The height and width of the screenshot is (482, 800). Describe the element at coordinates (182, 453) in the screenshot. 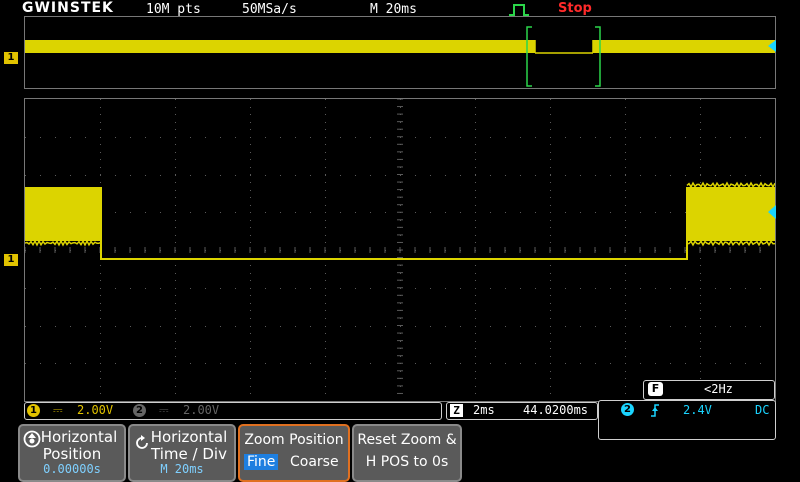

I see `horizontal-timediv-softkey: Horizontal Time / Div M 20ms` at that location.